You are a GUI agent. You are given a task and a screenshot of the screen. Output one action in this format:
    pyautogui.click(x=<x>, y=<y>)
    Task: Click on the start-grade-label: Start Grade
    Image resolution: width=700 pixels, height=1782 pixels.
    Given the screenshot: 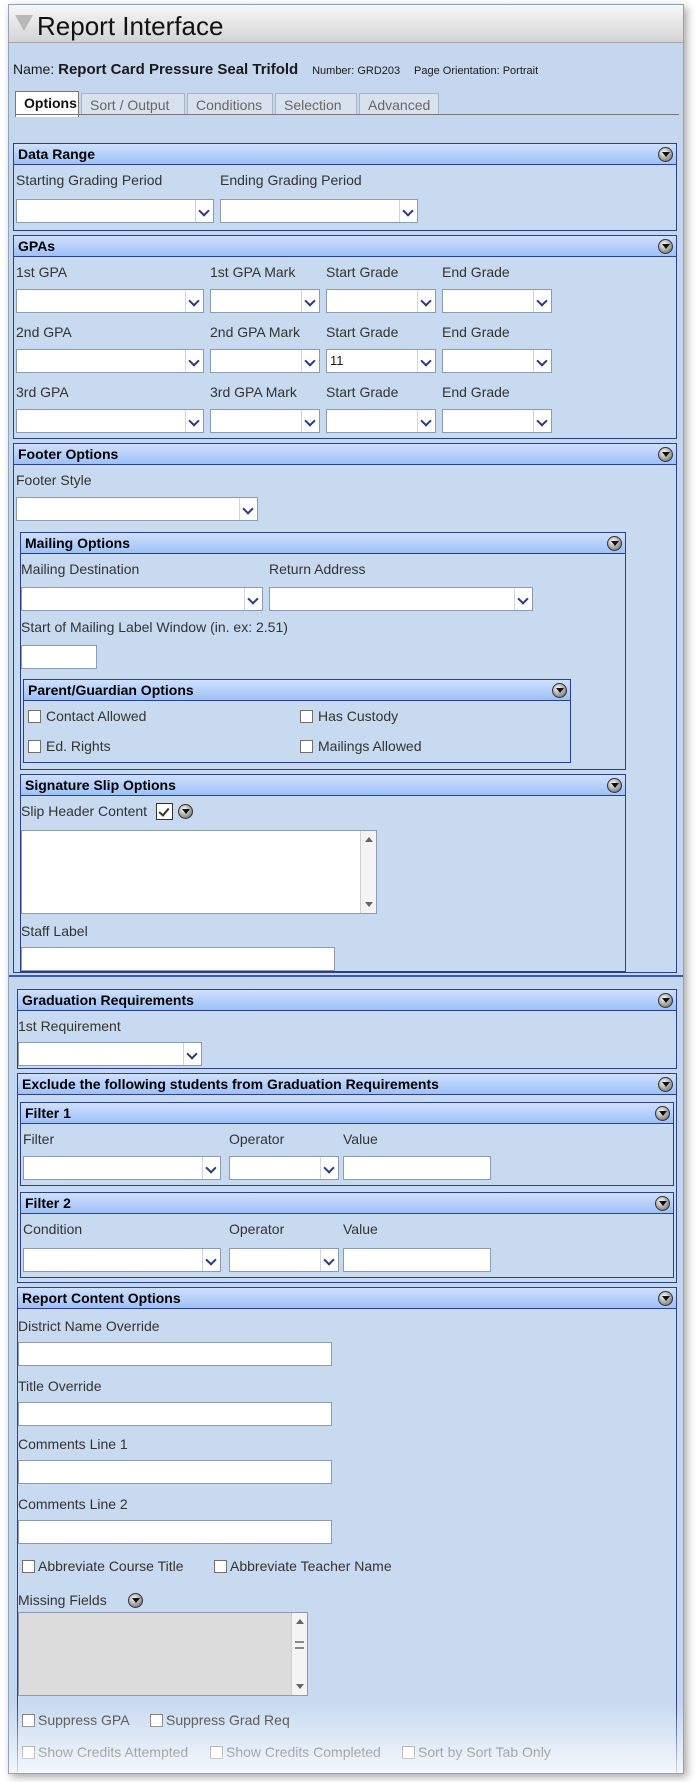 What is the action you would take?
    pyautogui.click(x=362, y=332)
    